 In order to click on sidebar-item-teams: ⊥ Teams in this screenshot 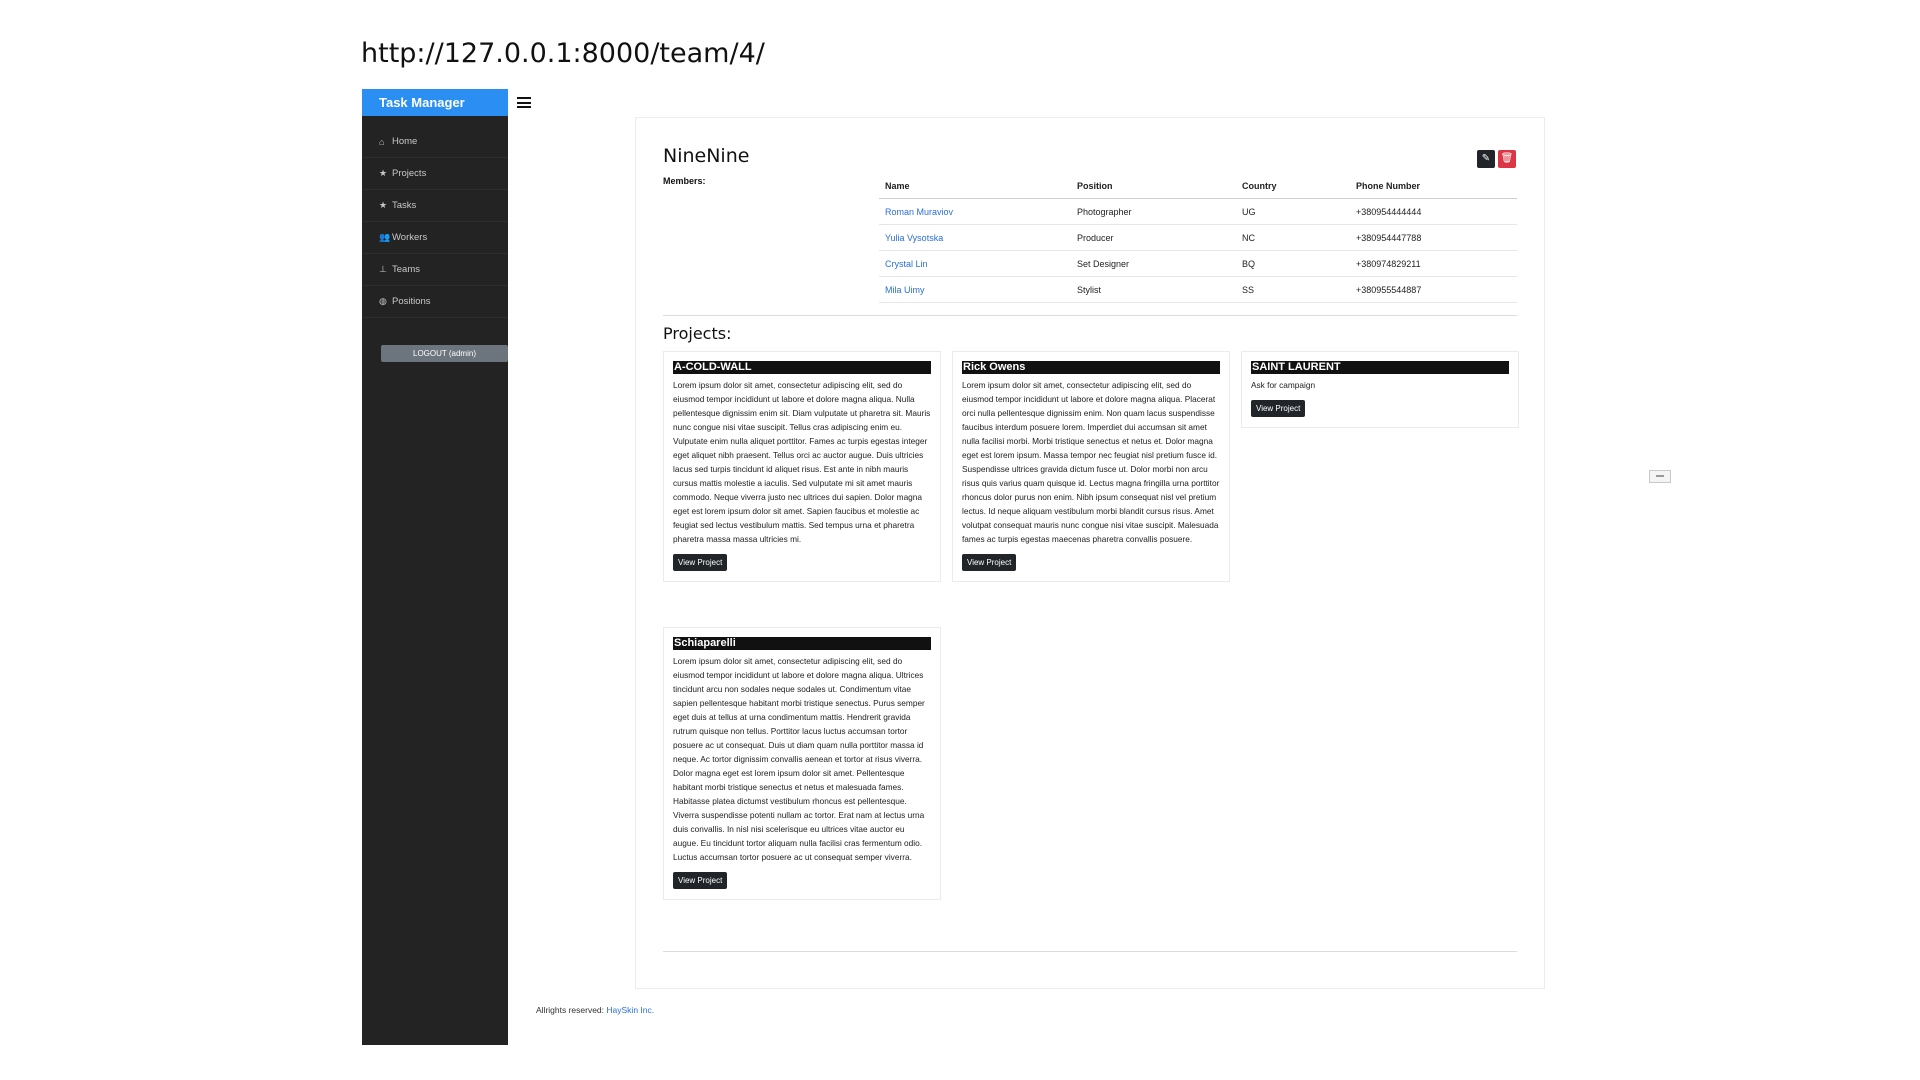, I will do `click(435, 270)`.